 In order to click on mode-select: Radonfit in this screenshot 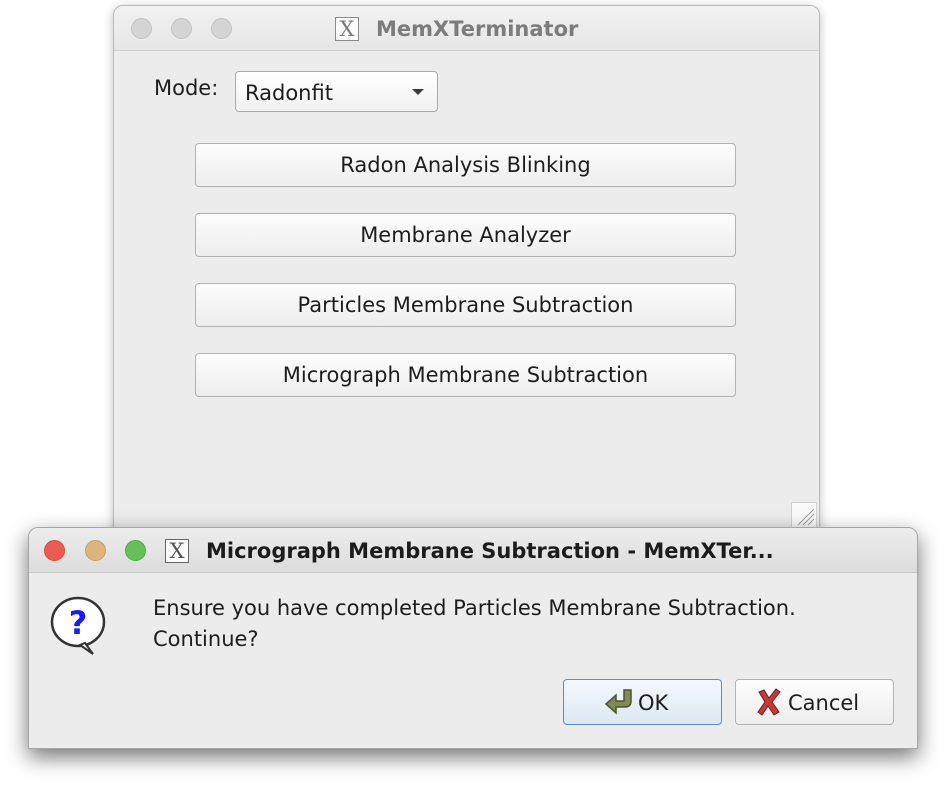, I will do `click(336, 91)`.